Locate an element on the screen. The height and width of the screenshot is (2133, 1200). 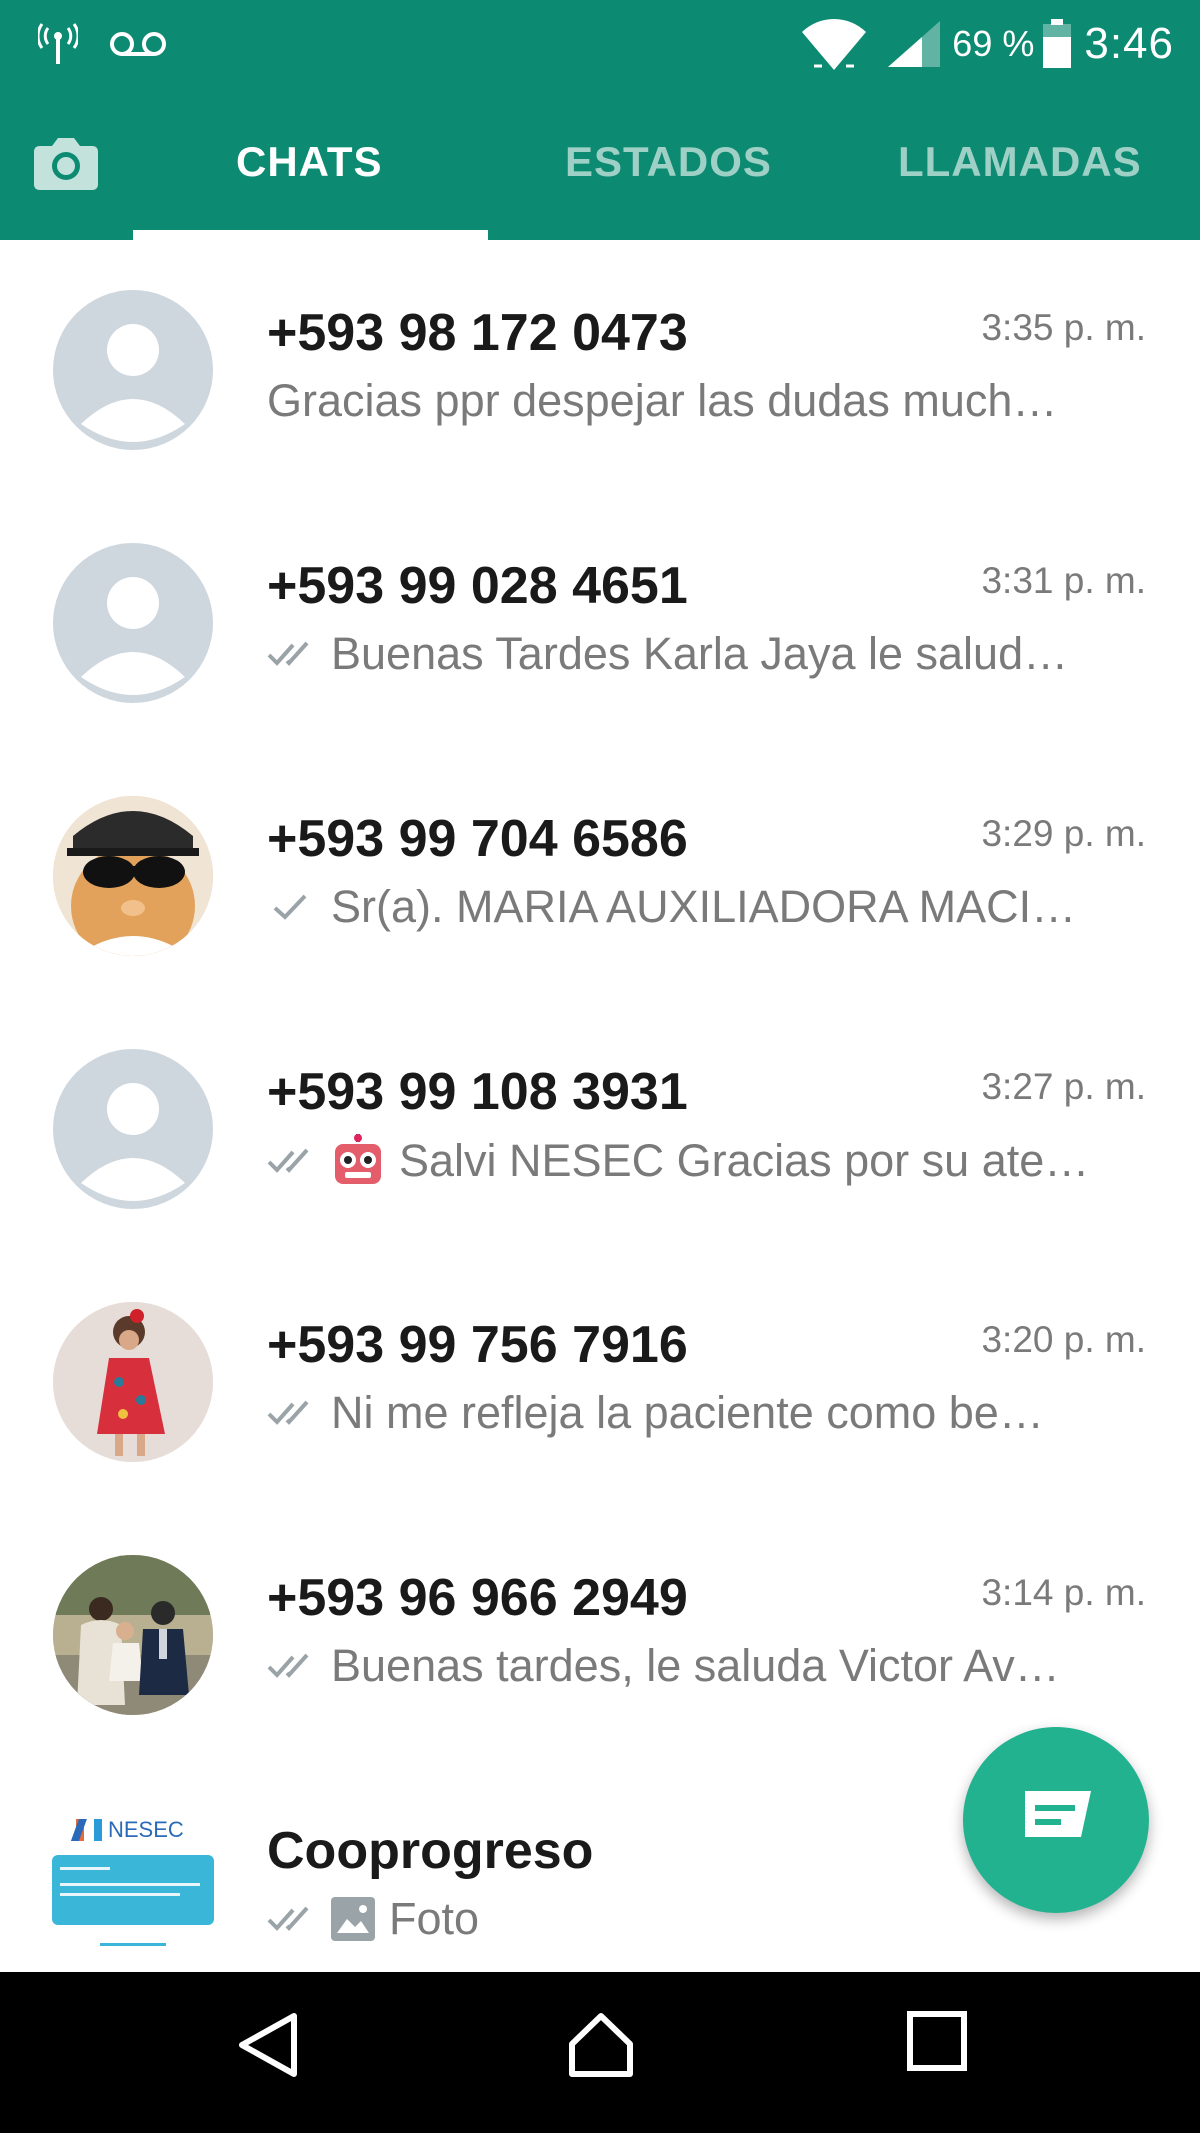
nesec-logo-image: NESEC is located at coordinates (133, 1888).